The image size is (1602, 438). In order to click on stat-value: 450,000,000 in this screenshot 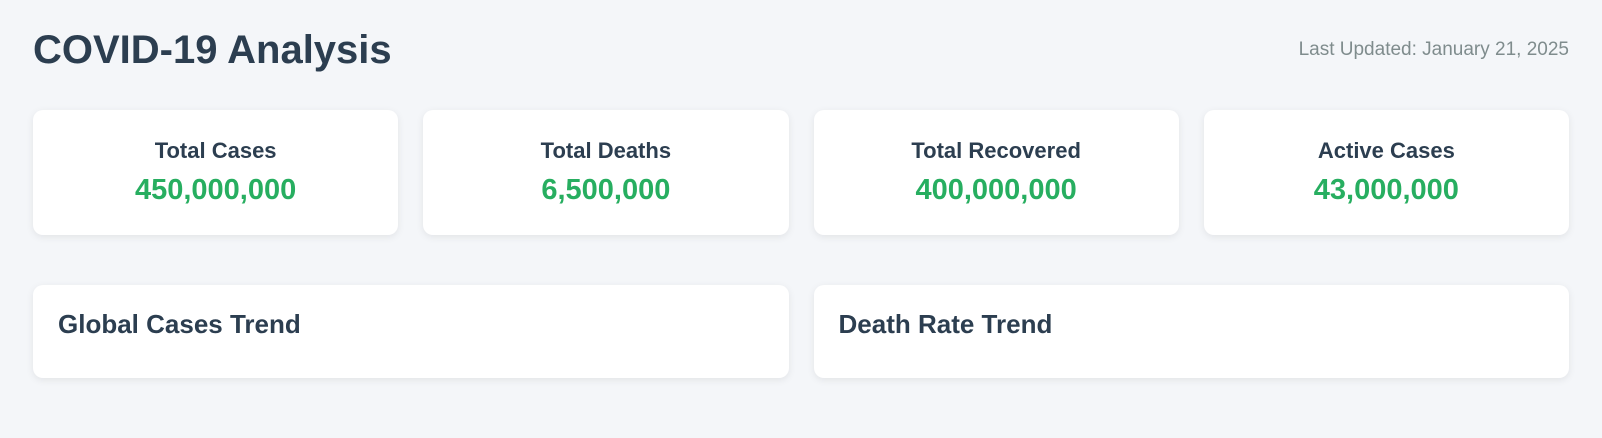, I will do `click(215, 190)`.